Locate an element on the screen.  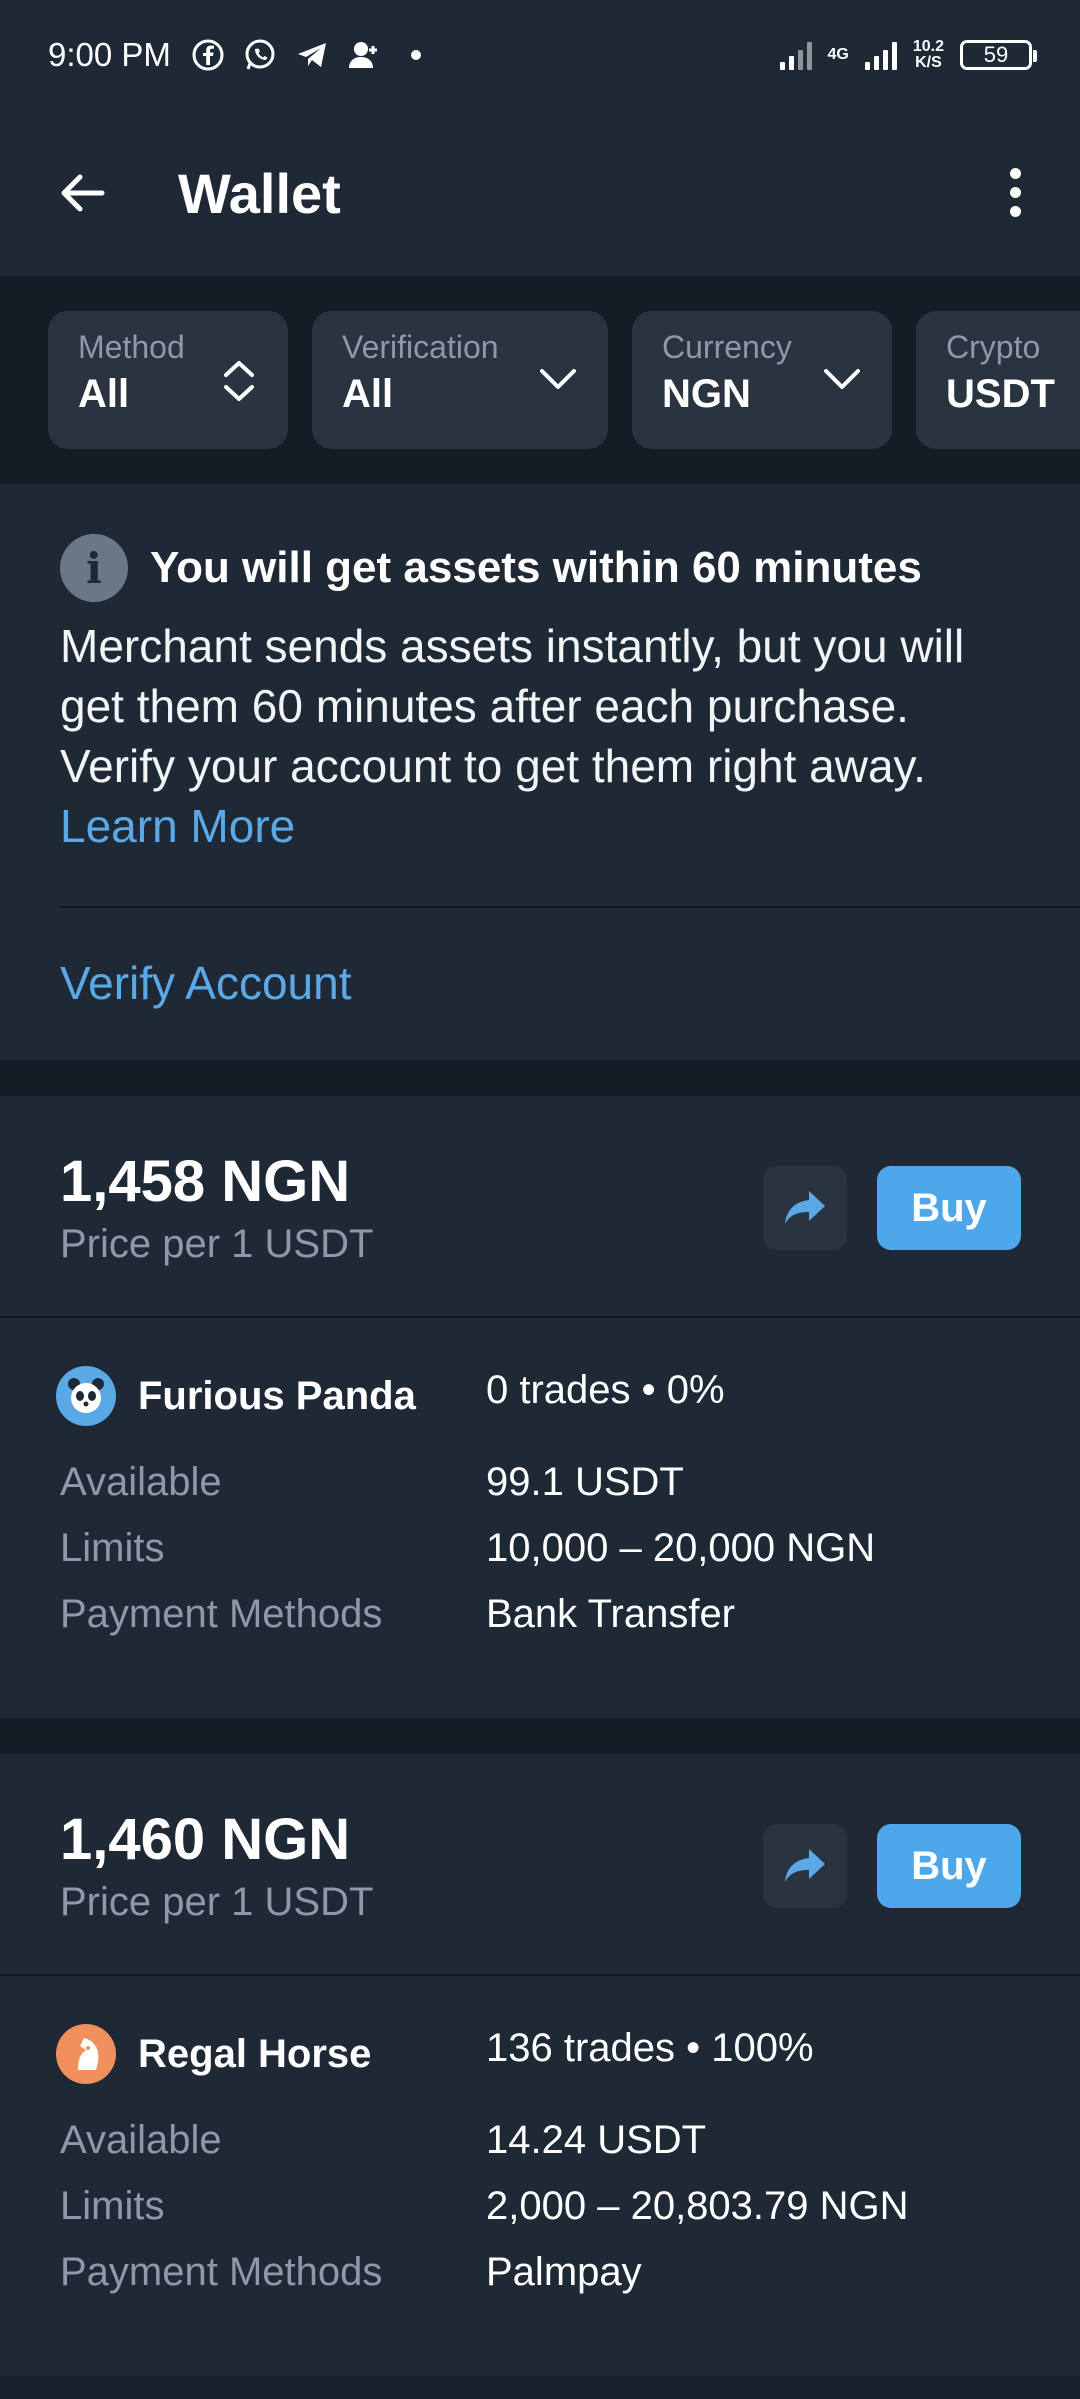
info-icon: i is located at coordinates (94, 568).